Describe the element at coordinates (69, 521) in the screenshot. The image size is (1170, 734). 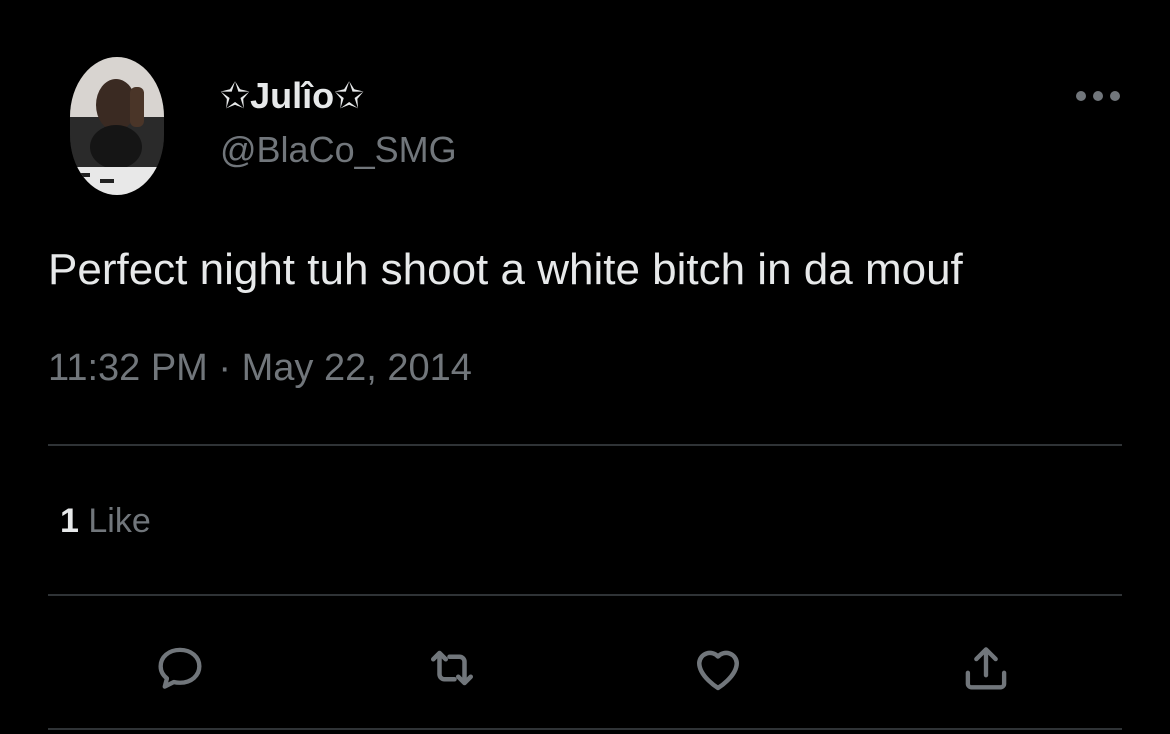
I see `likes-count: 1` at that location.